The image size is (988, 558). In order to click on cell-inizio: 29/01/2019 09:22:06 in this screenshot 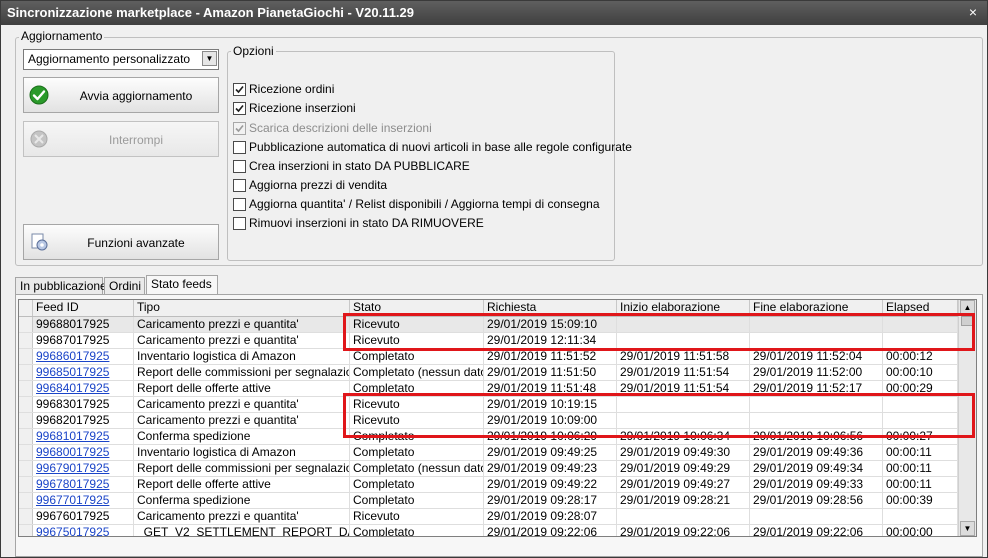, I will do `click(683, 530)`.